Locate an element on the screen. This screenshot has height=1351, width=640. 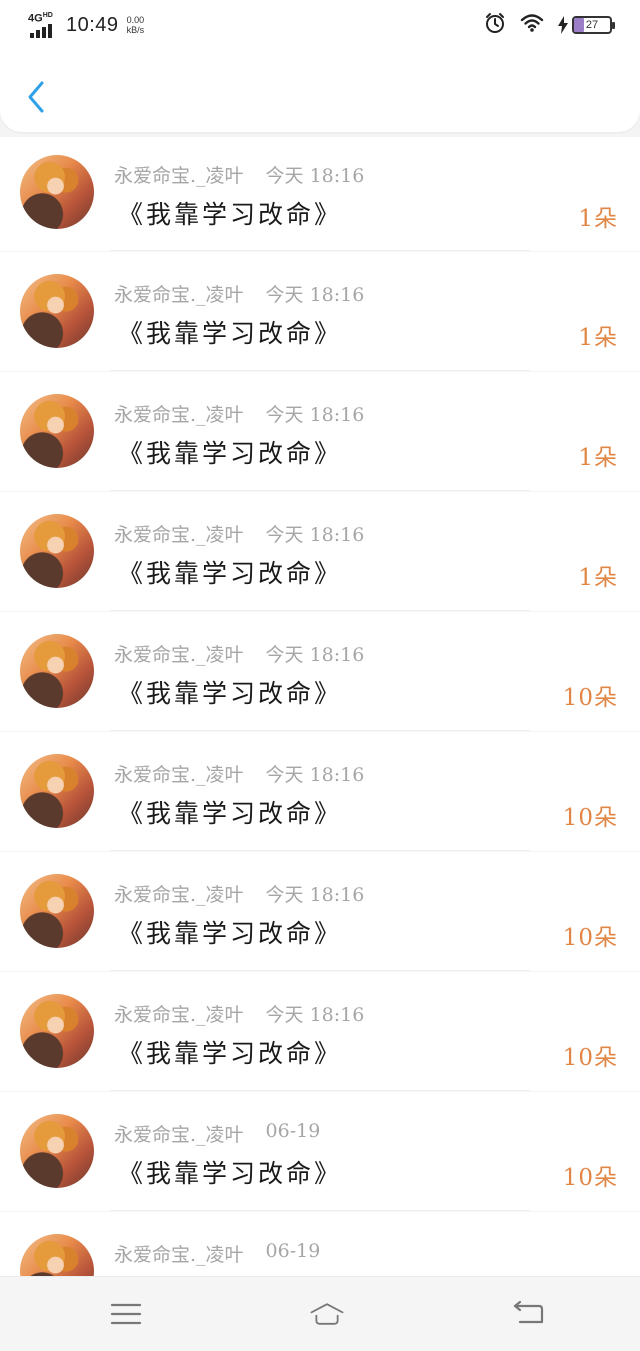
status-time: 10:49 is located at coordinates (92, 24).